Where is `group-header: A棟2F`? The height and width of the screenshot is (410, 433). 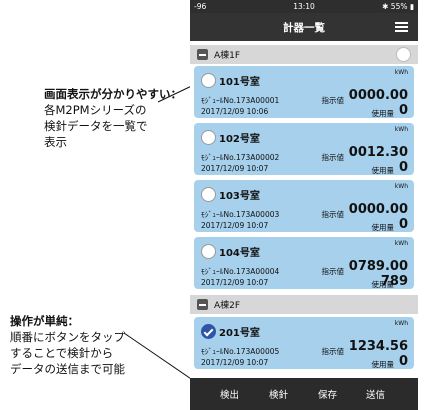
group-header: A棟2F is located at coordinates (304, 304).